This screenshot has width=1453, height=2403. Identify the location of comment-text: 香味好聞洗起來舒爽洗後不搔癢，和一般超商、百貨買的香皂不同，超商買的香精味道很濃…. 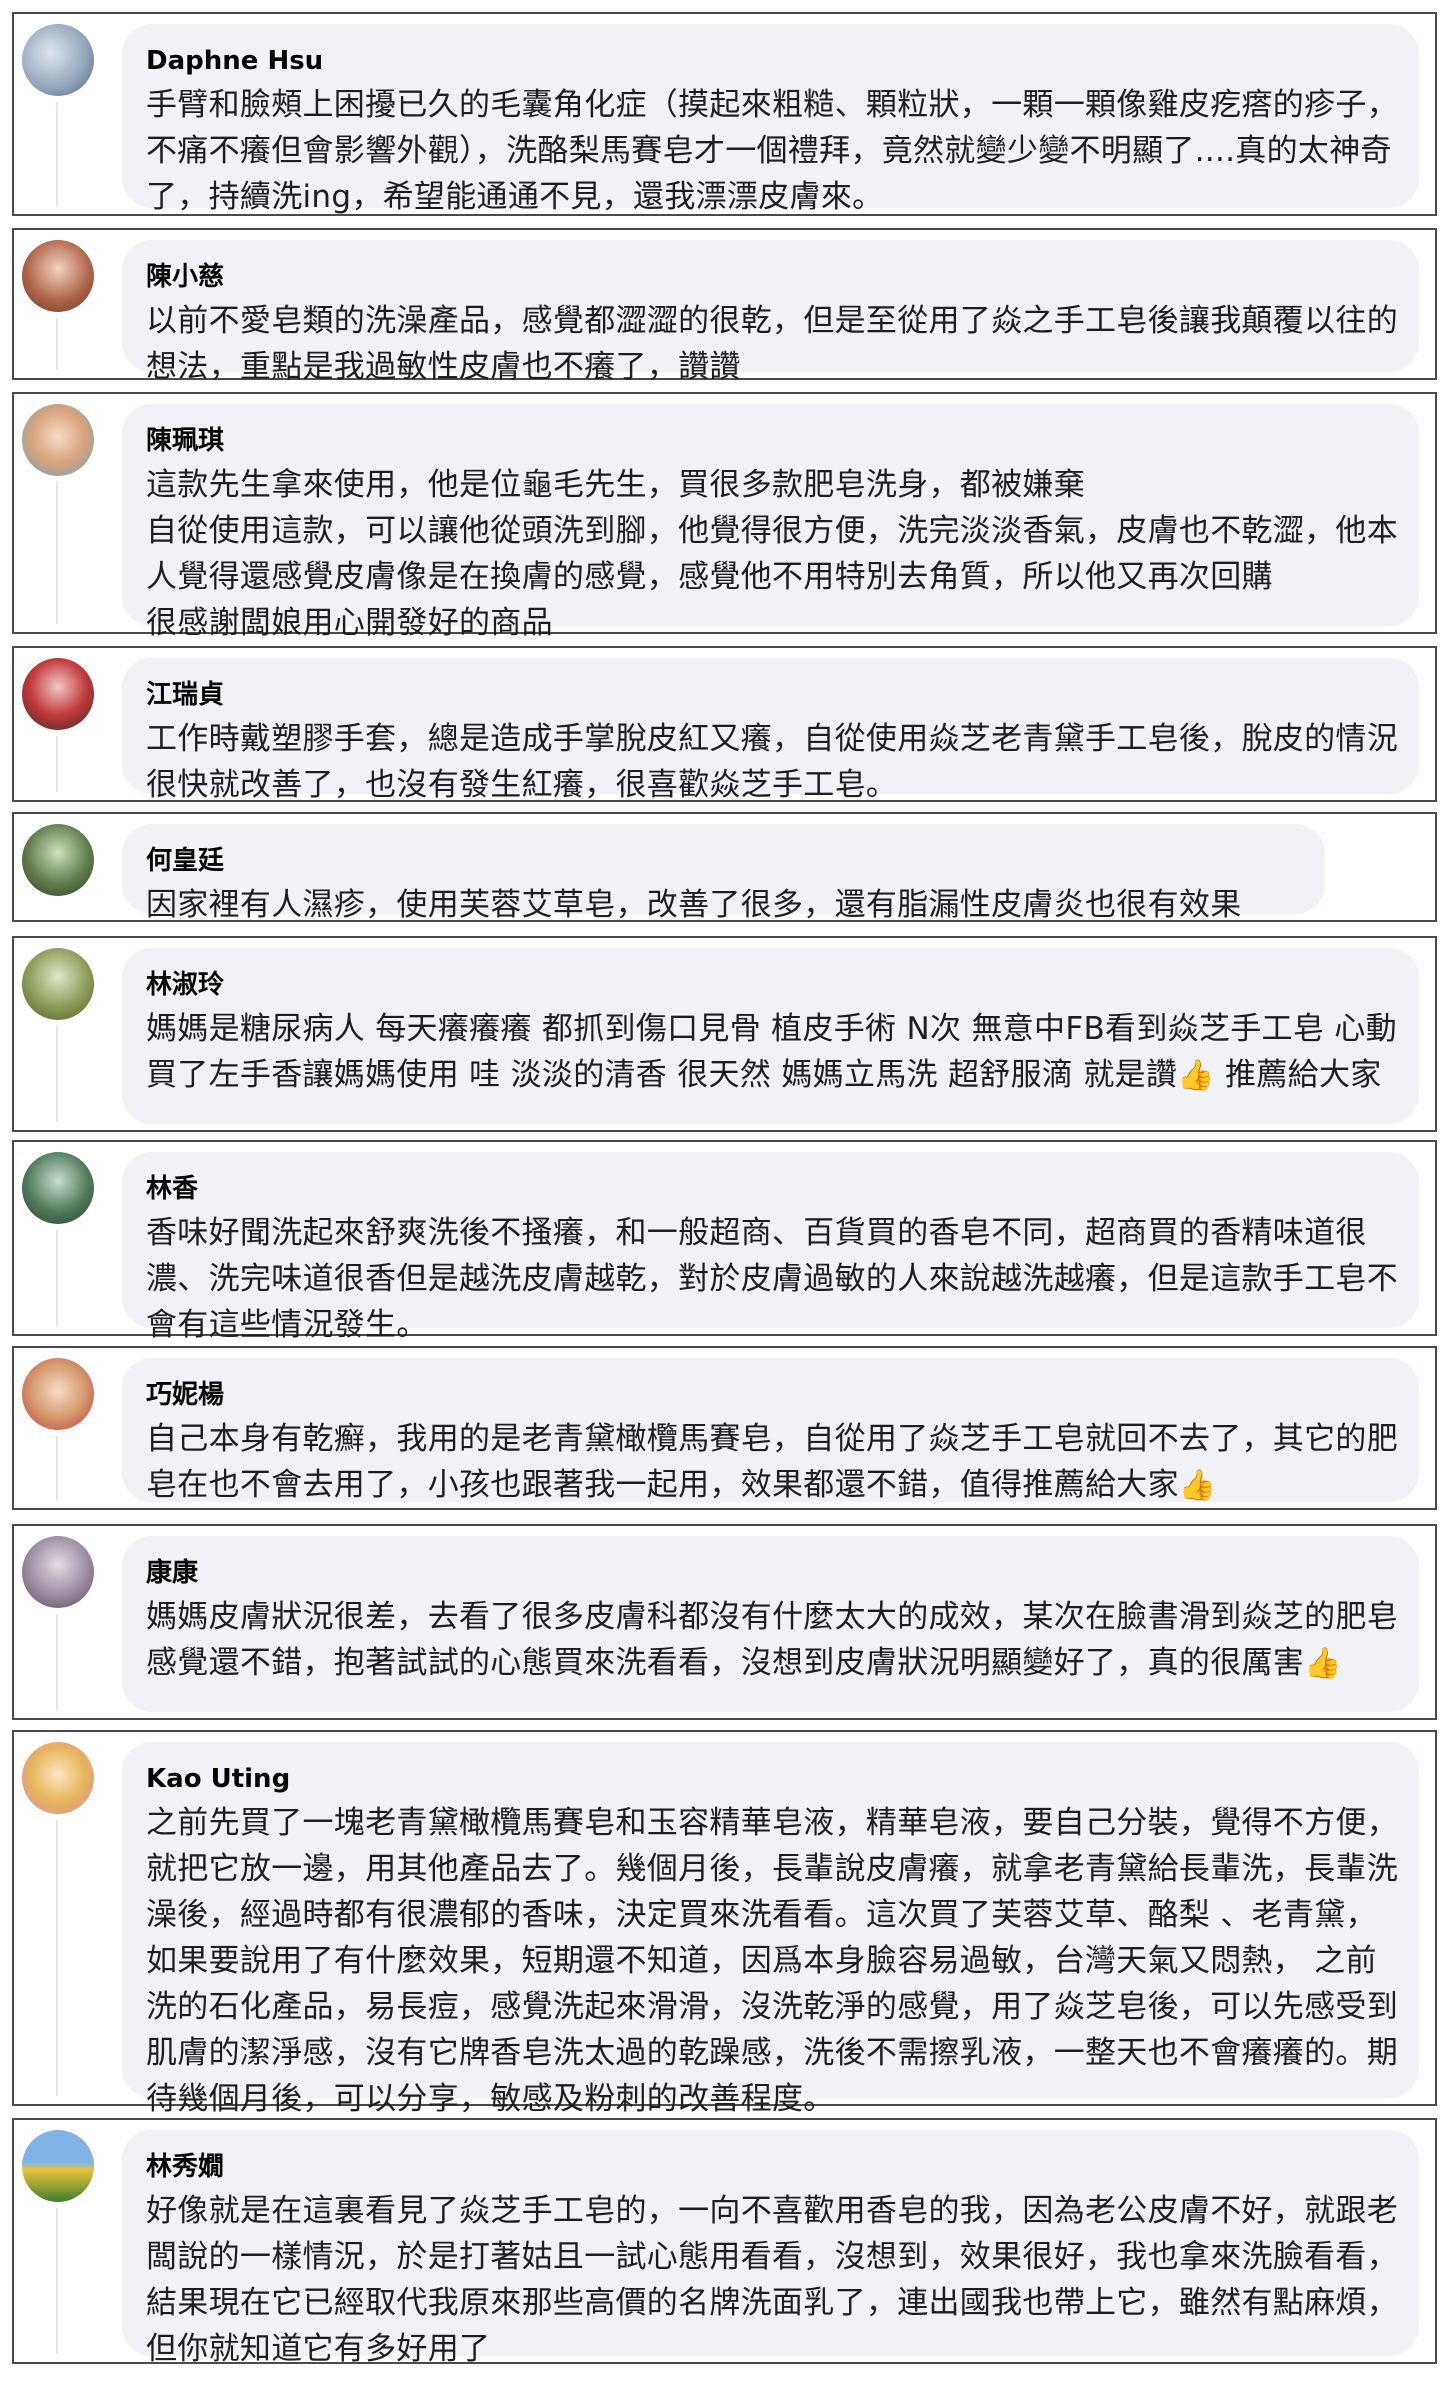
(772, 1279).